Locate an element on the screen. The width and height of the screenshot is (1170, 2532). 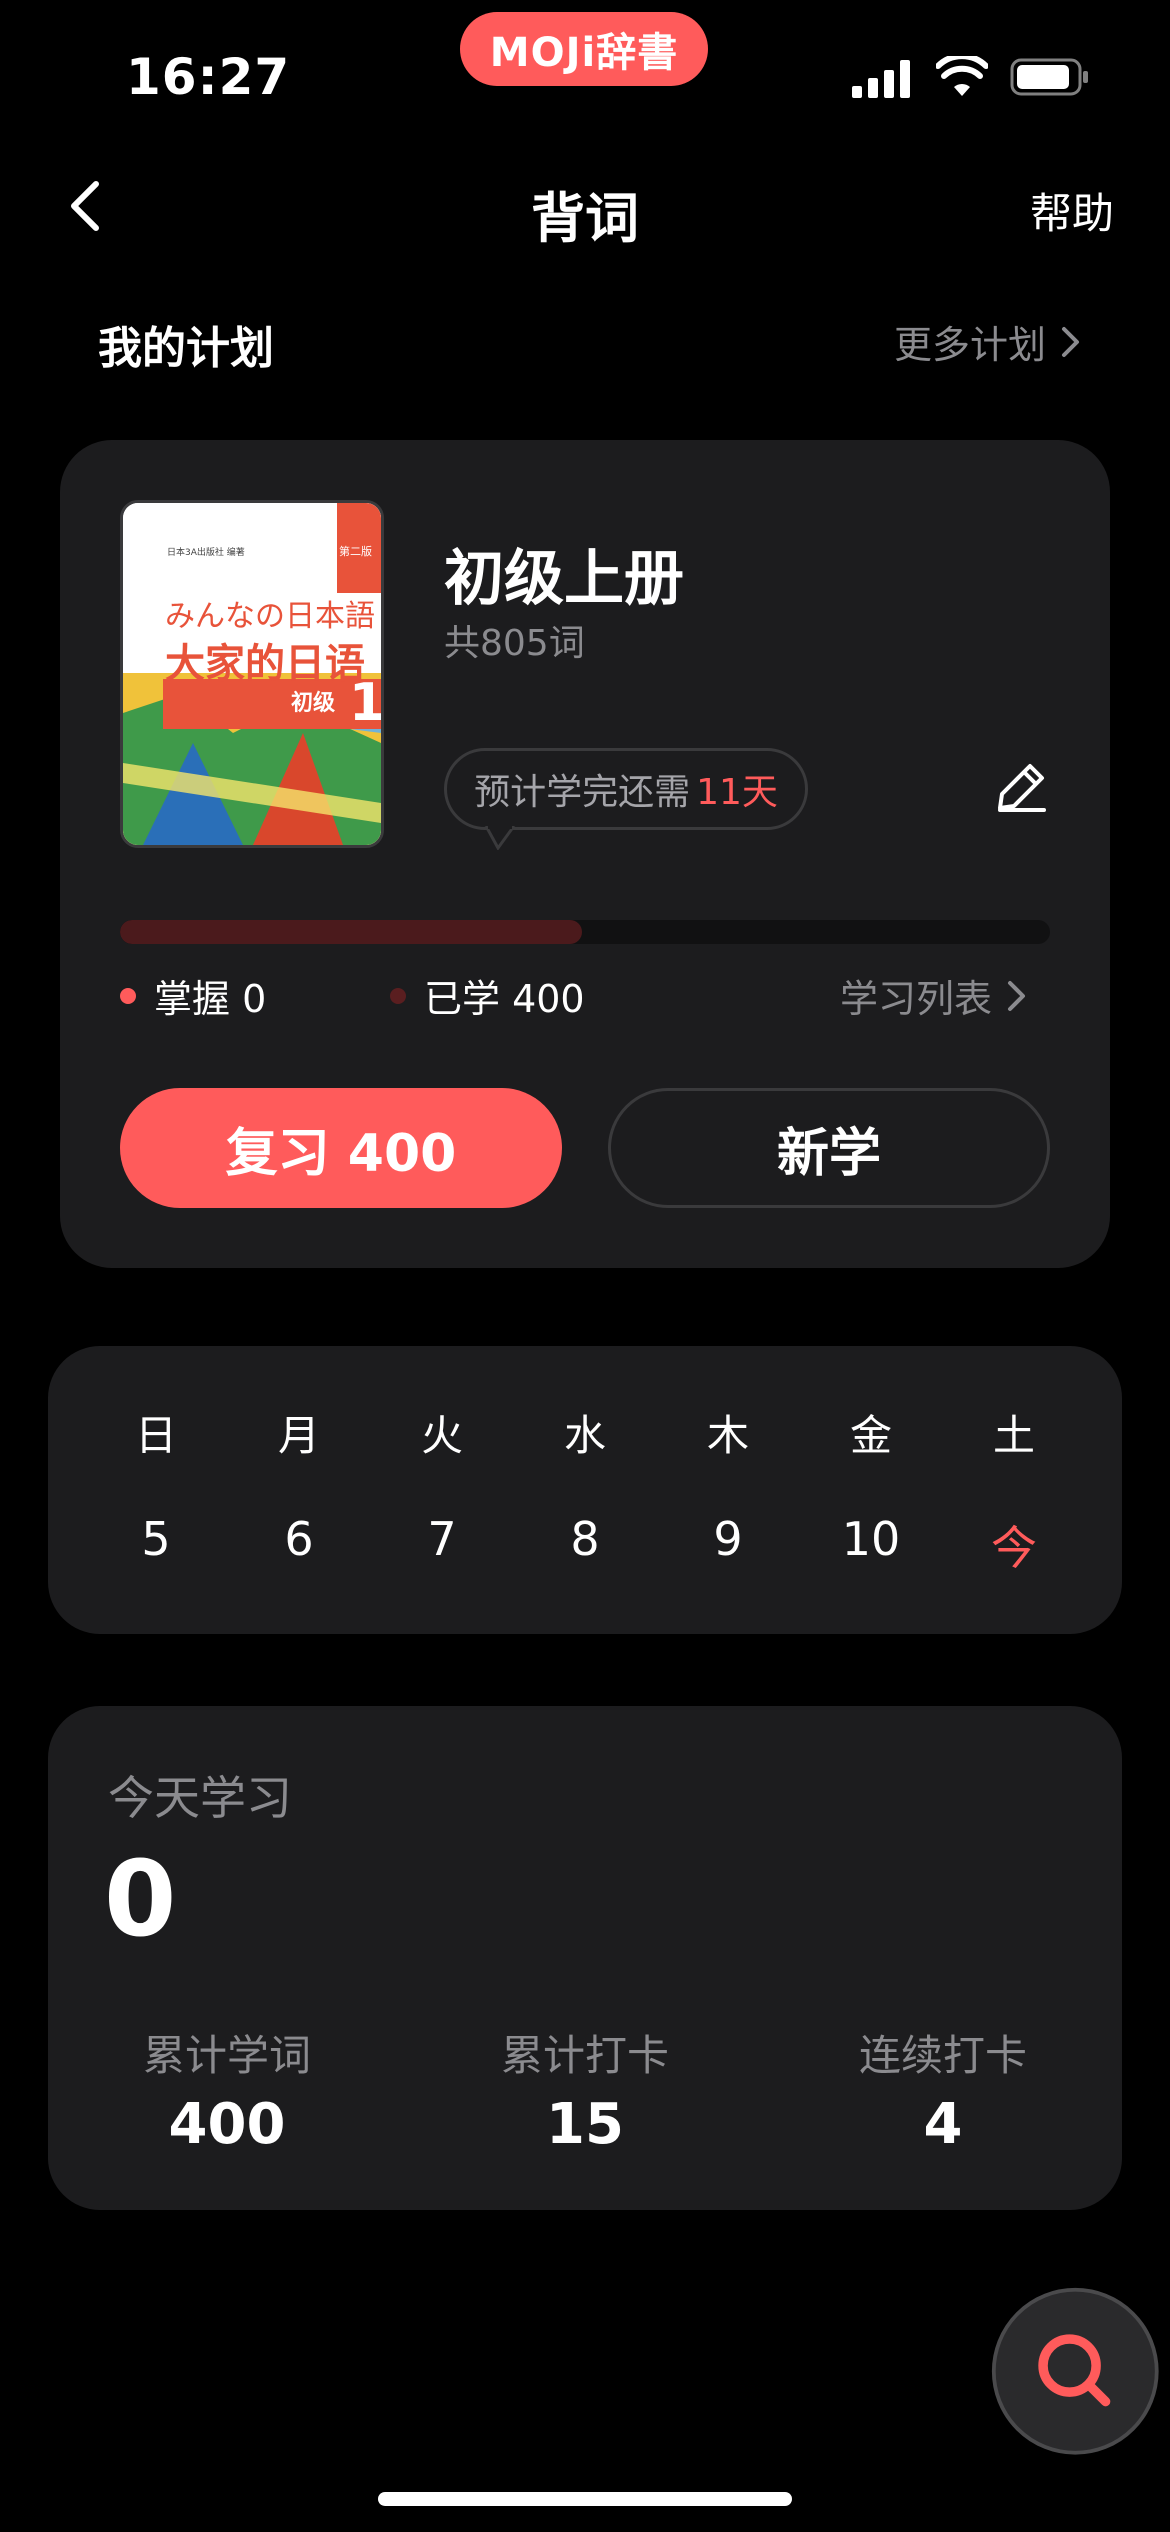
cellular-signal-icon is located at coordinates (881, 79).